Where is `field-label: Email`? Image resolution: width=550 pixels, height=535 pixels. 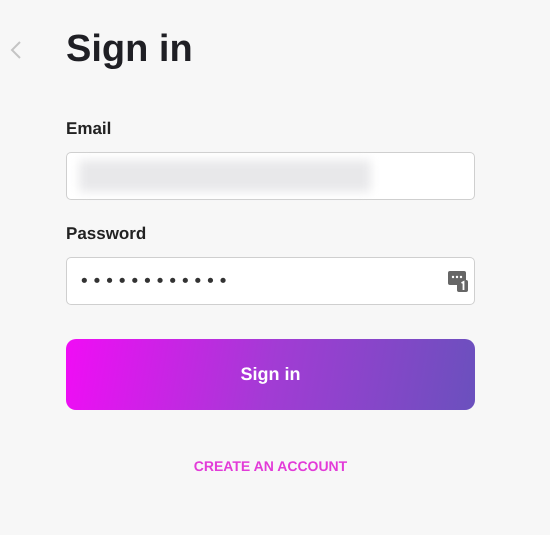
field-label: Email is located at coordinates (89, 129).